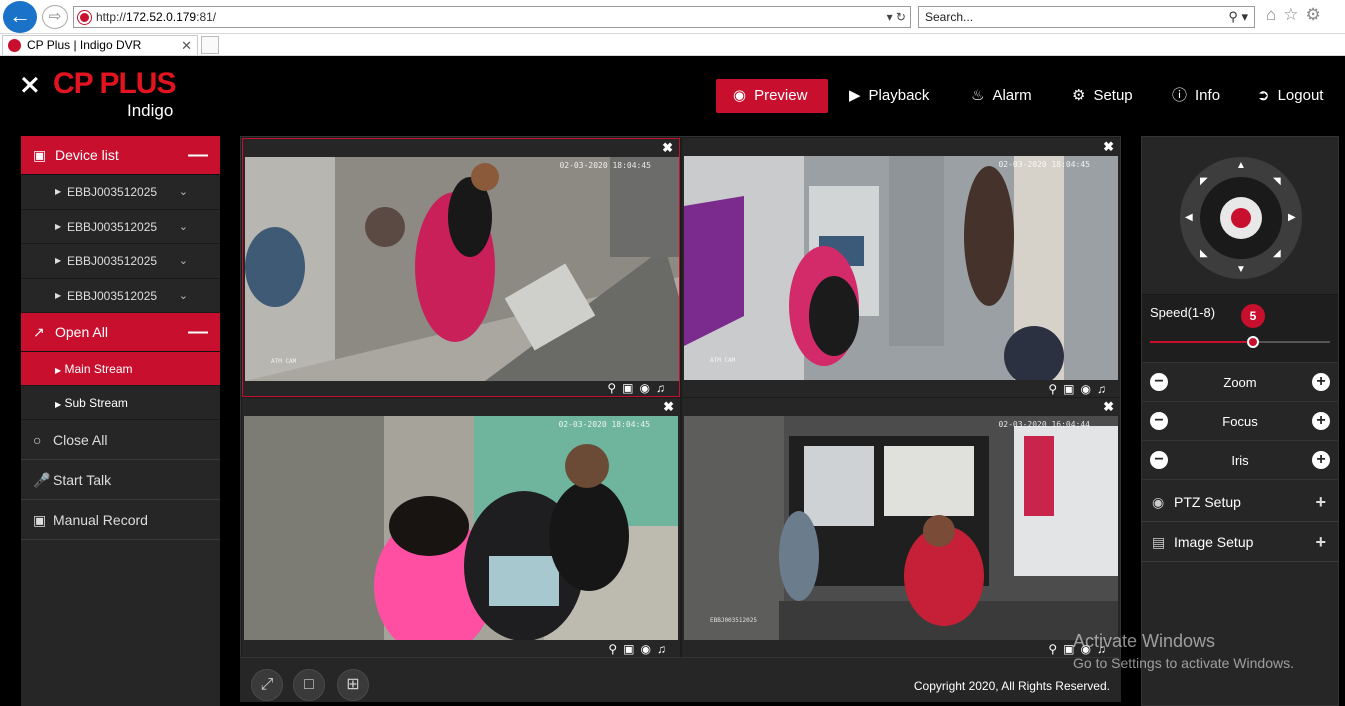 The image size is (1345, 706). What do you see at coordinates (120, 155) in the screenshot?
I see `device-list-header: ▣ Device list —` at bounding box center [120, 155].